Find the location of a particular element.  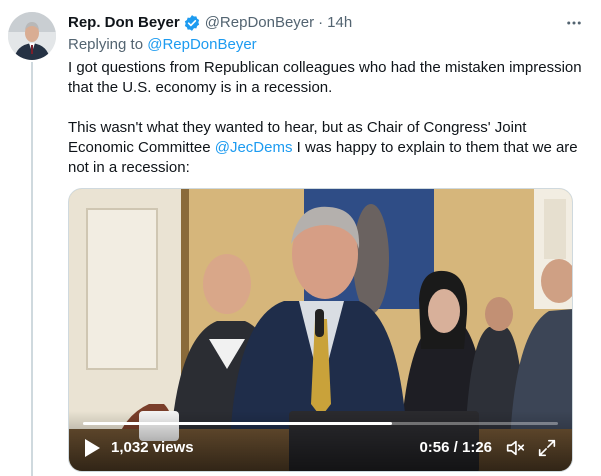

more-dots-icon is located at coordinates (574, 23).